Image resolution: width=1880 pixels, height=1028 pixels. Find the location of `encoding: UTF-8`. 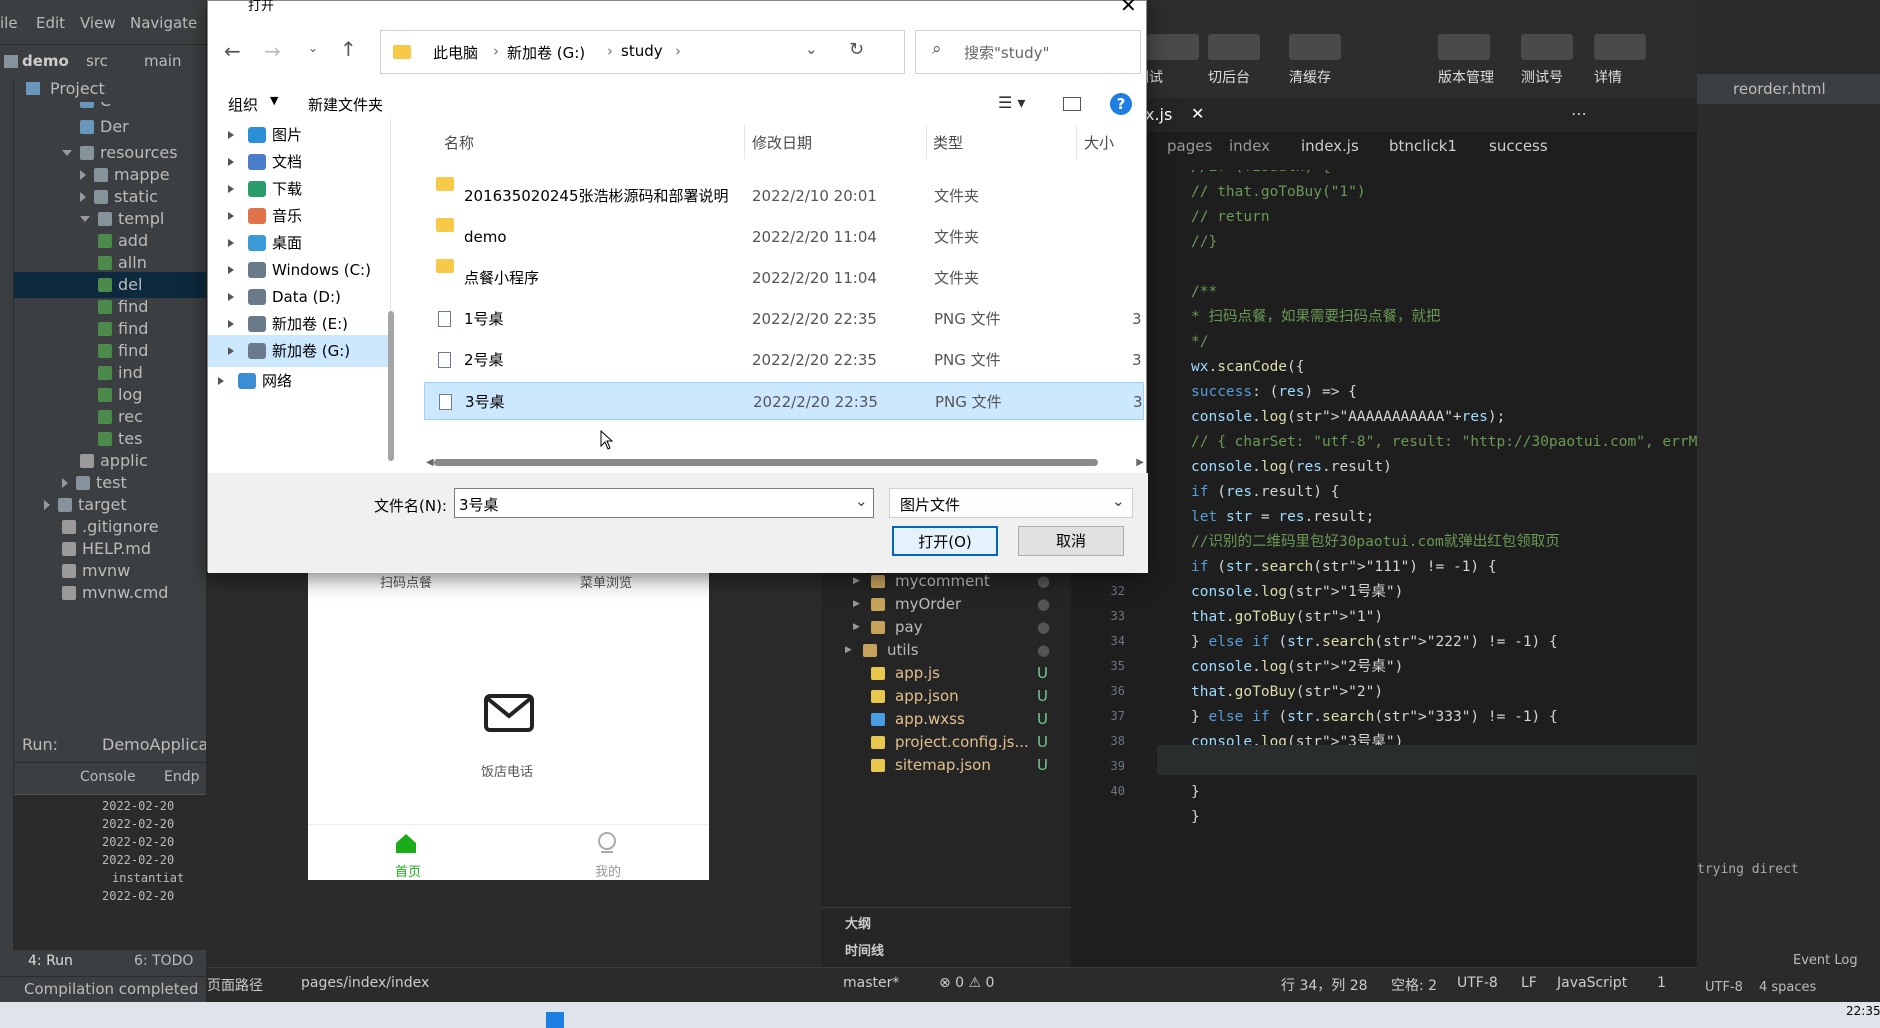

encoding: UTF-8 is located at coordinates (1477, 983).